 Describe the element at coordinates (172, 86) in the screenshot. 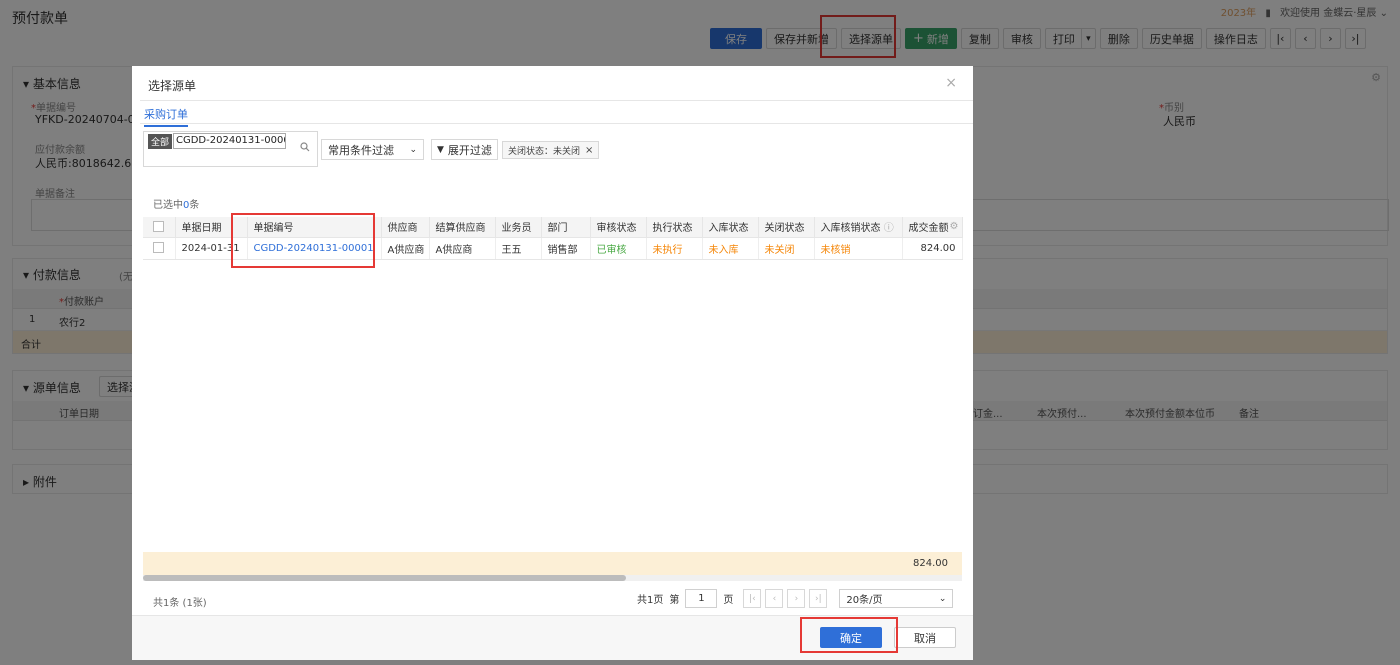

I see `dialog-title: 选择源单` at that location.